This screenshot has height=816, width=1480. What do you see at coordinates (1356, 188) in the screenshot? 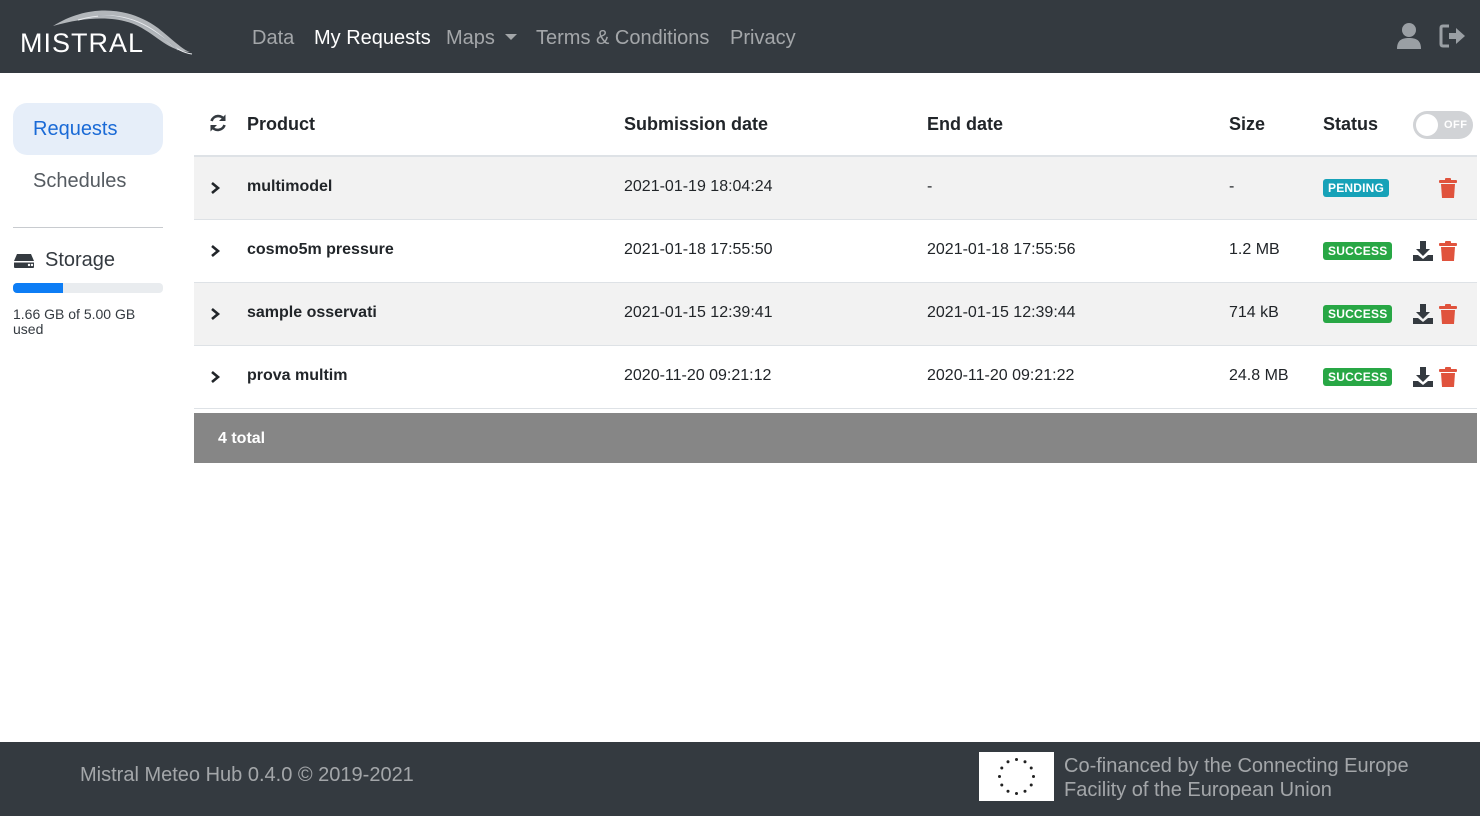
I see `status-badge: PENDING` at bounding box center [1356, 188].